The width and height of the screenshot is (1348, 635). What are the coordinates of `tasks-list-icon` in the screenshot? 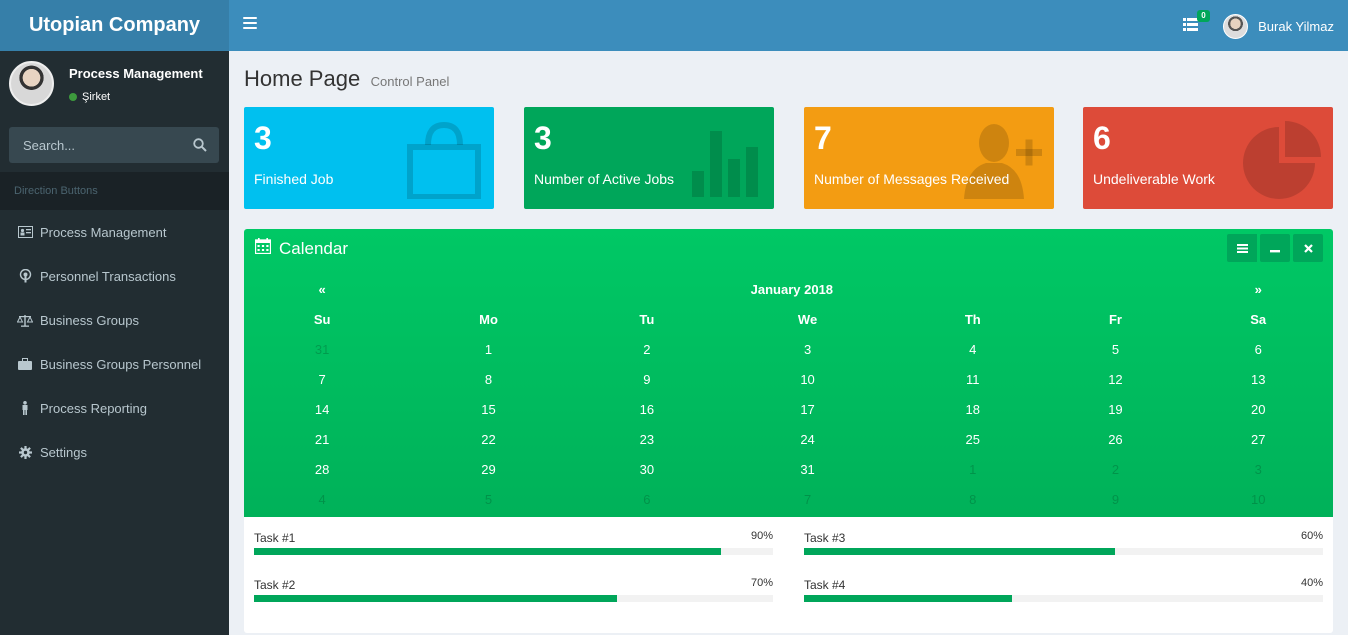 It's located at (1190, 24).